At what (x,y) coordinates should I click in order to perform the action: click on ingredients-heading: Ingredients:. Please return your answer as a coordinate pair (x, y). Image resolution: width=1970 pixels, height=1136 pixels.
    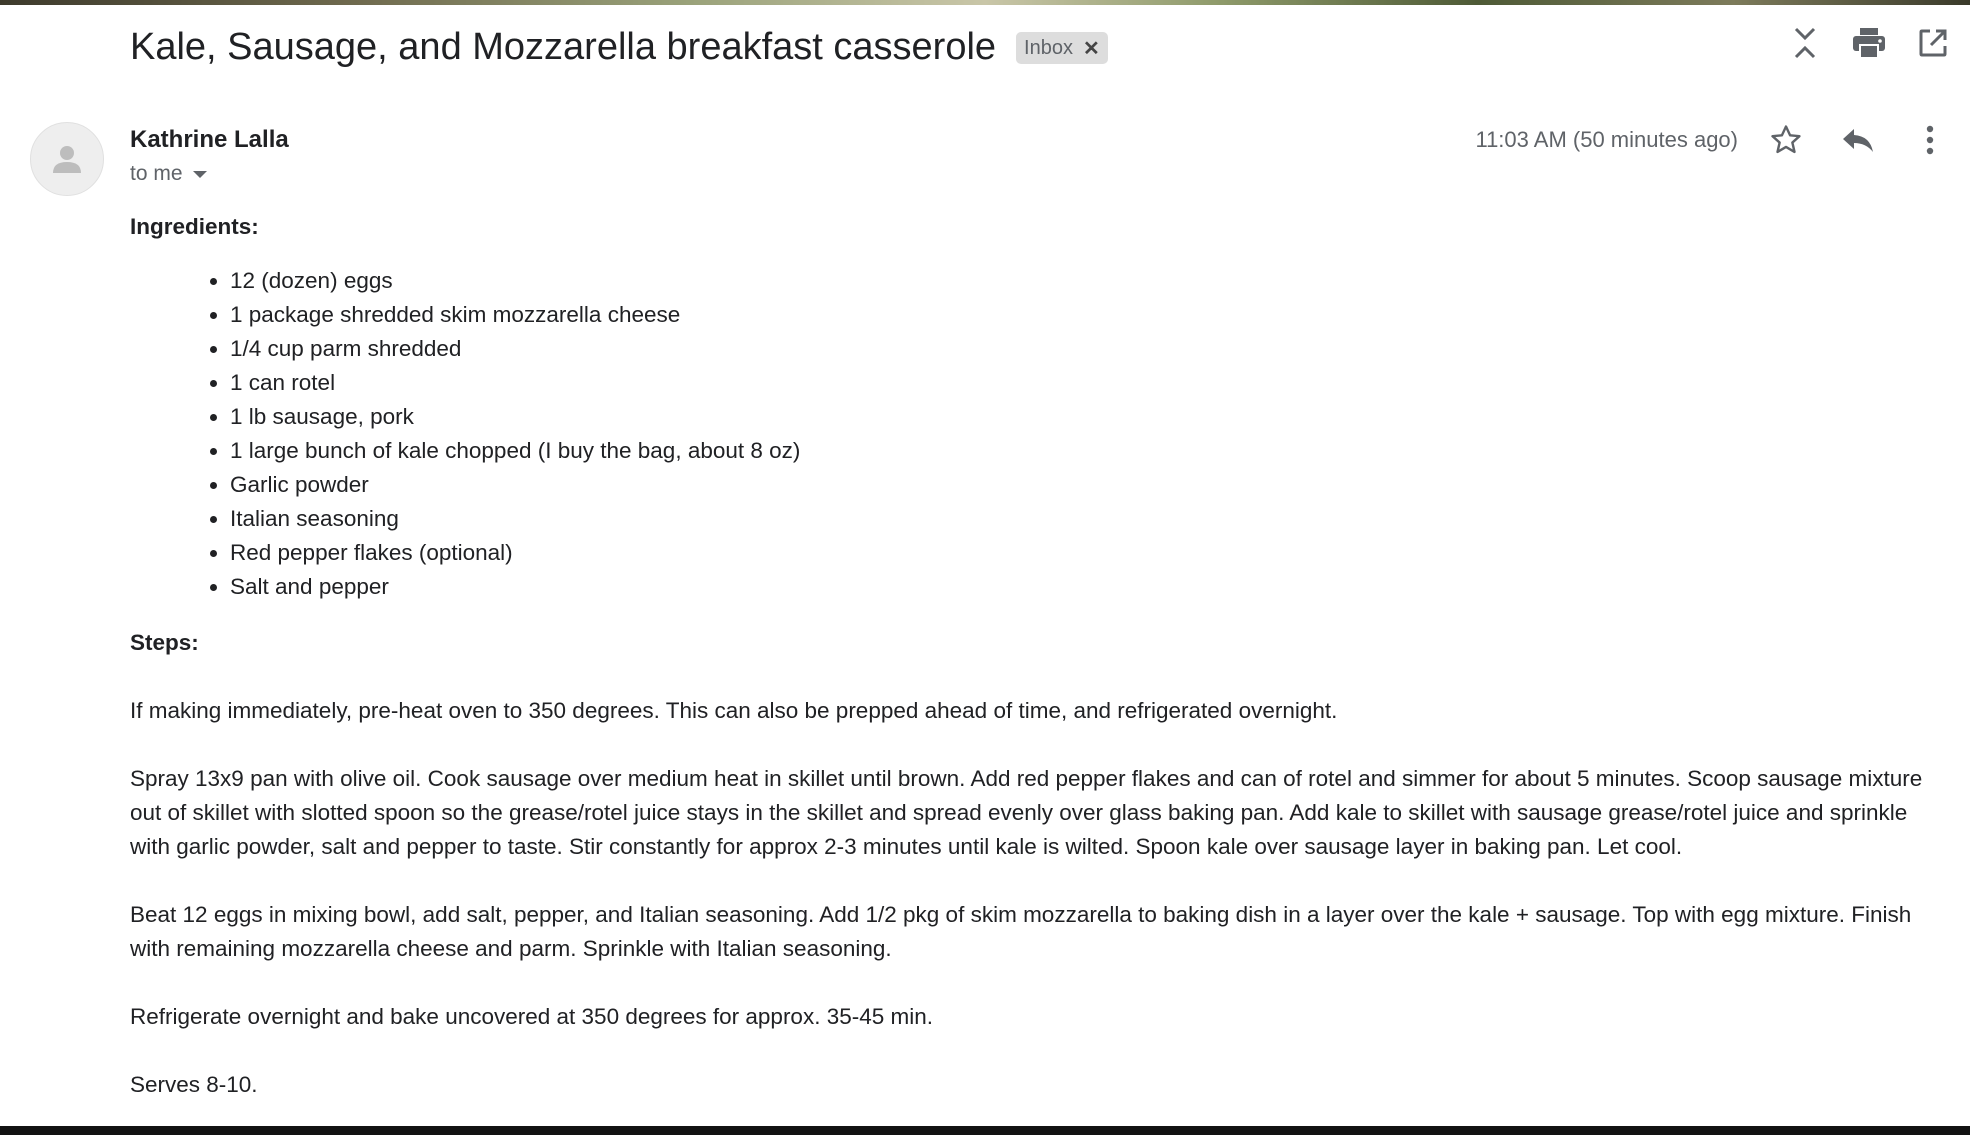
    Looking at the image, I should click on (194, 226).